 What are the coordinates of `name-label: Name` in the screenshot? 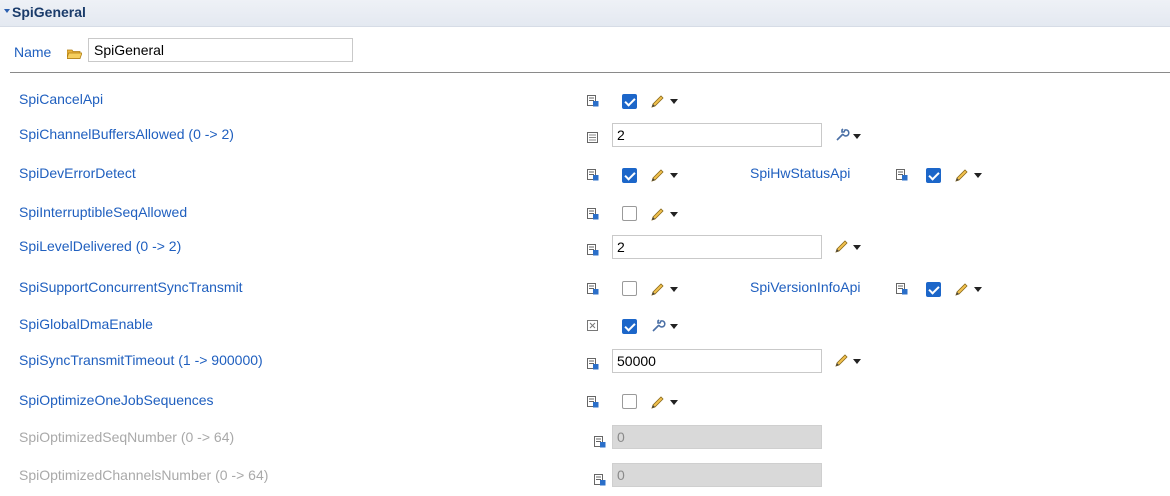 It's located at (33, 52).